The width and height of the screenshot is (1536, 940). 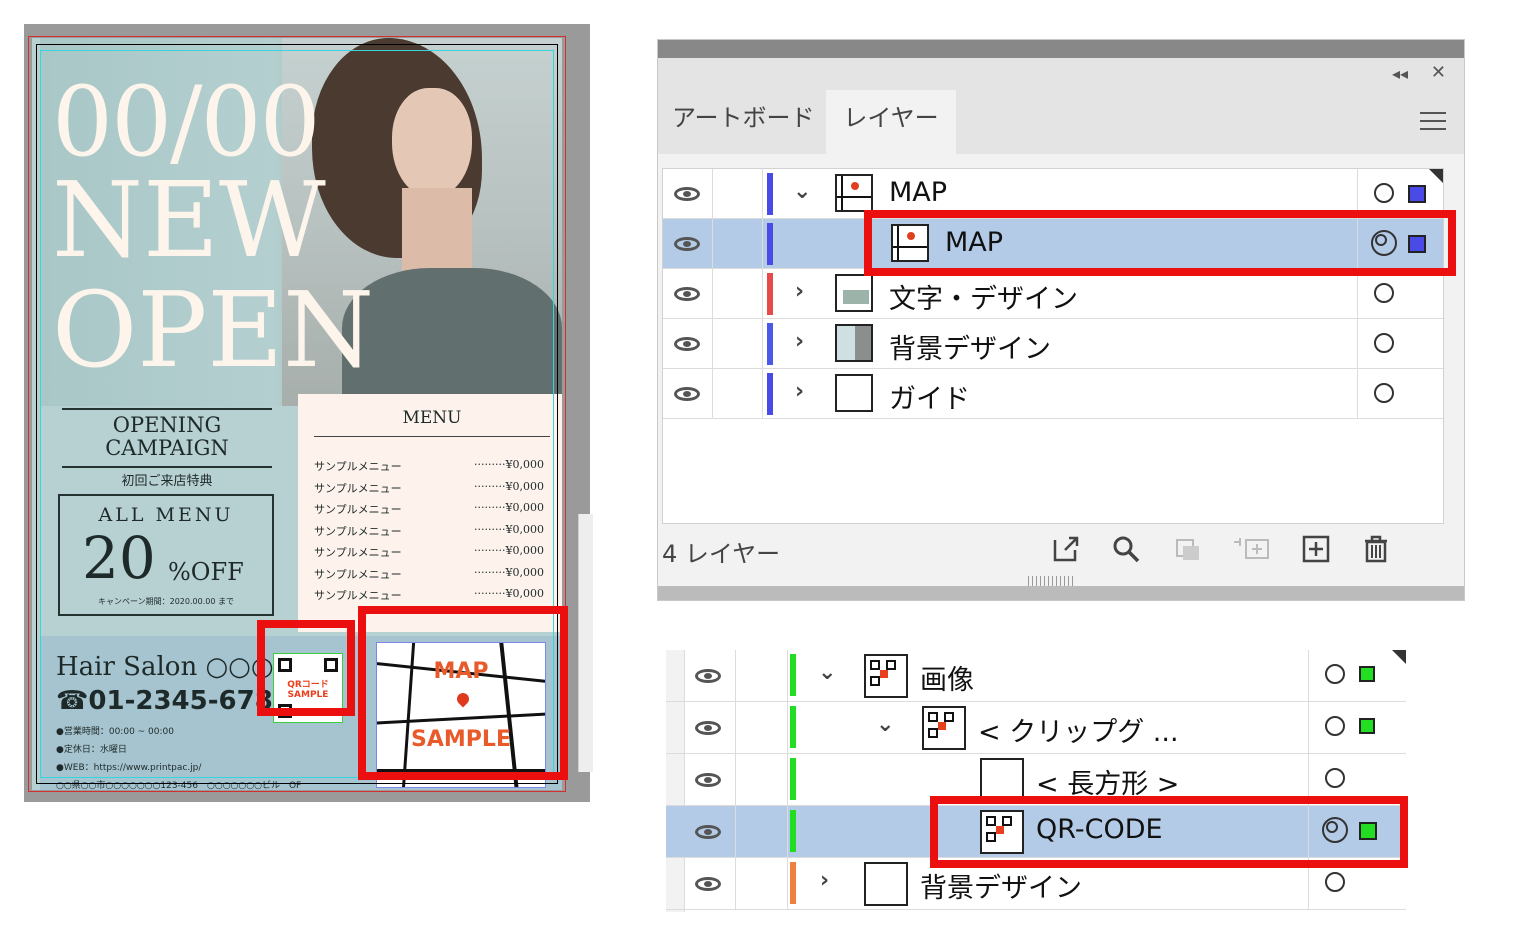 I want to click on salon-hours: ●営業時間：00:00 ~ 00:00, so click(x=115, y=730).